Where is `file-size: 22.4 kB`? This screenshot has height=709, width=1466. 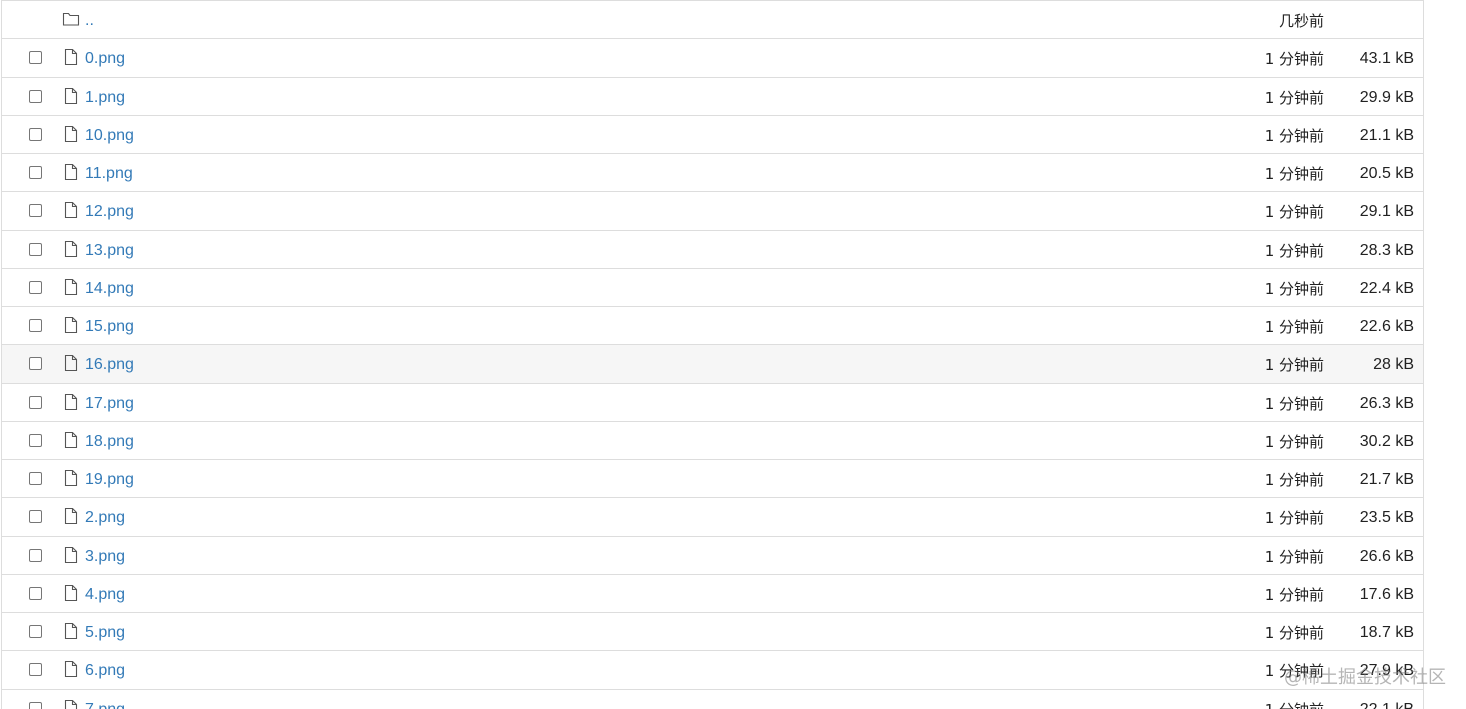
file-size: 22.4 kB is located at coordinates (1386, 288).